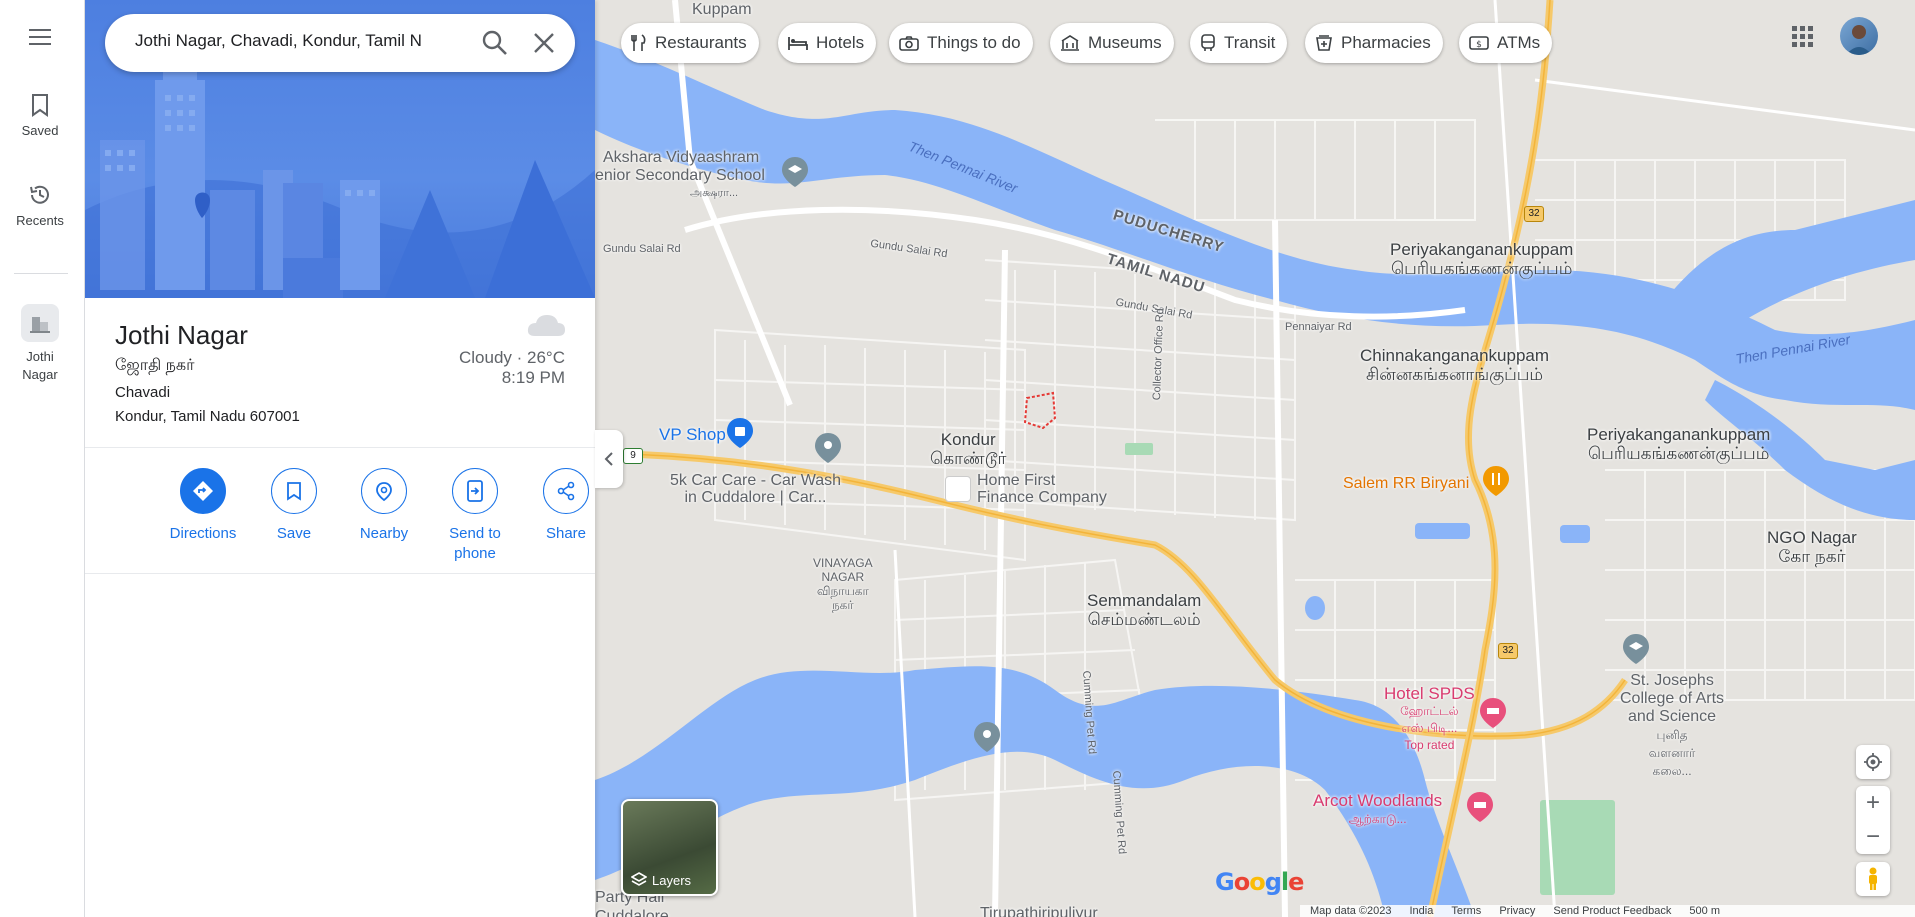  I want to click on chip-museums: Museums, so click(1112, 43).